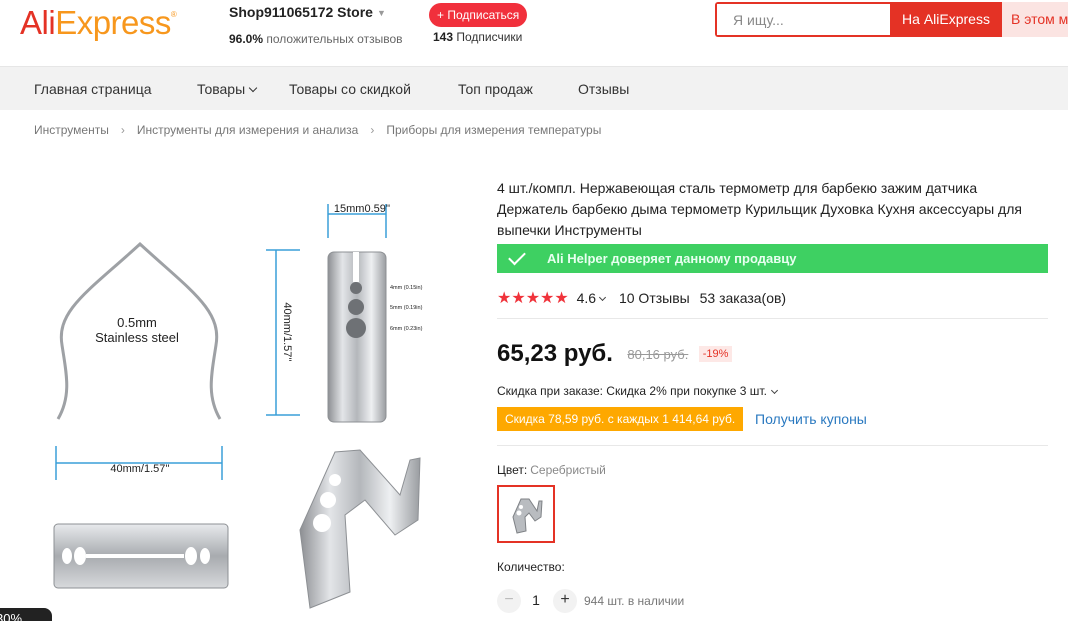  Describe the element at coordinates (139, 469) in the screenshot. I see `length-label: 40mm/1.57''` at that location.